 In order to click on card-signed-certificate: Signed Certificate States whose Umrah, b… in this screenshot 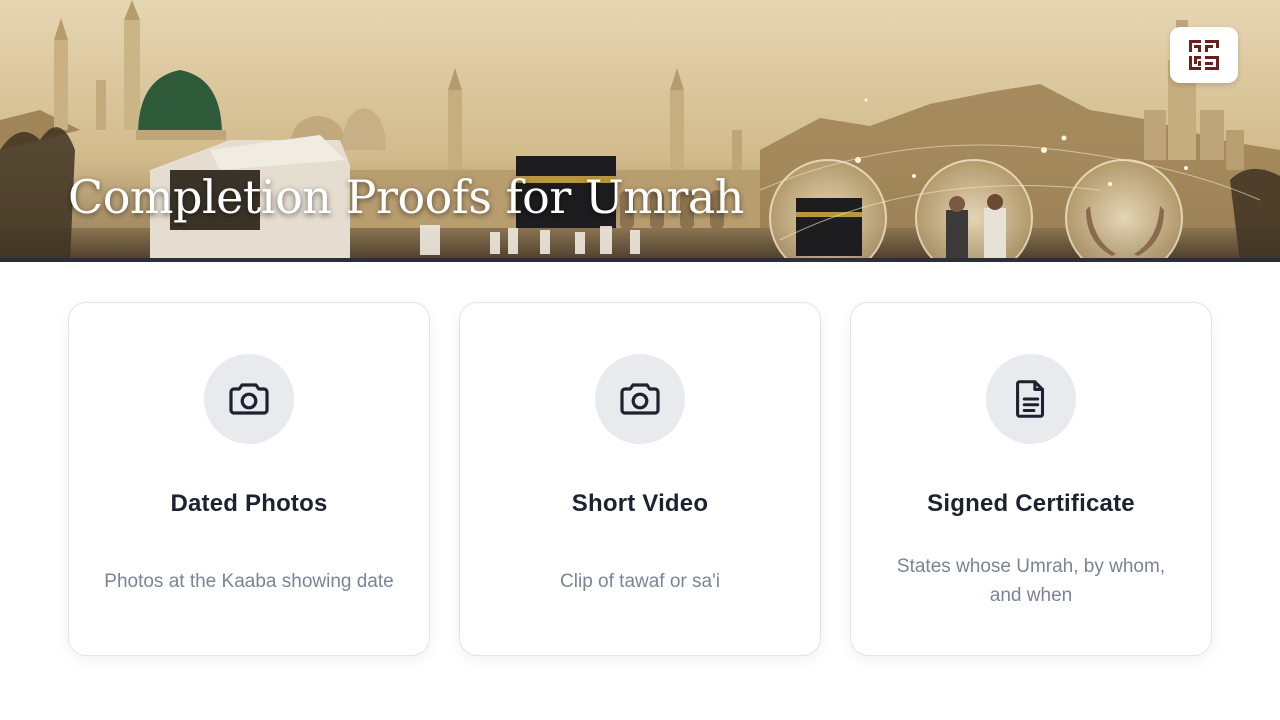, I will do `click(1031, 479)`.